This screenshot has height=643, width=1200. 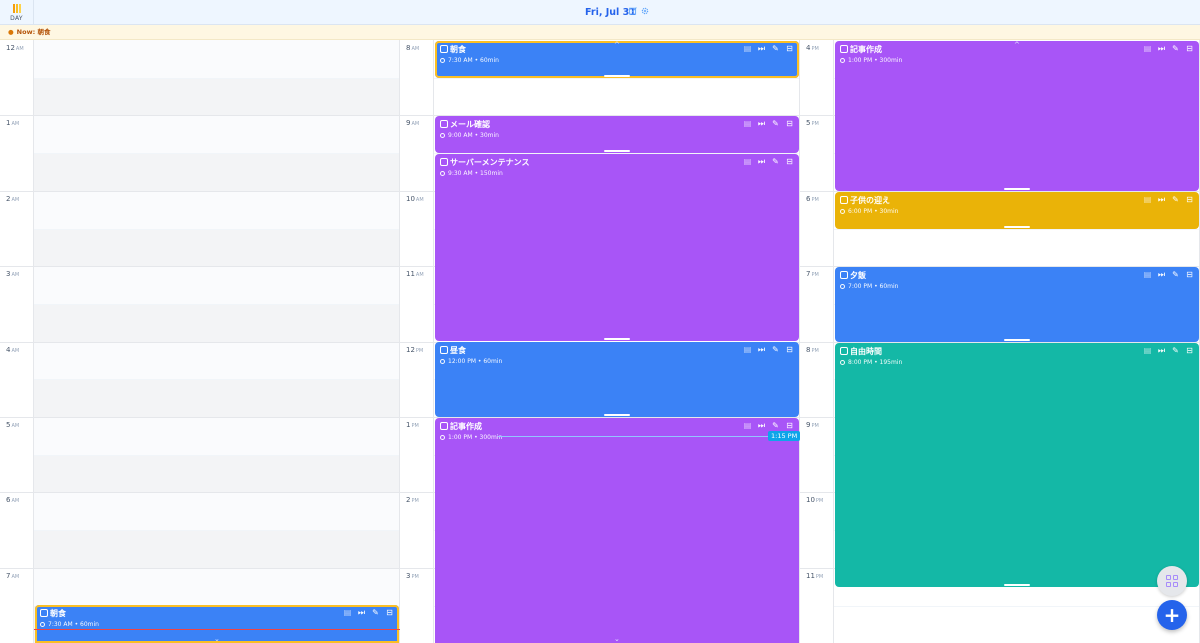 What do you see at coordinates (1172, 581) in the screenshot?
I see `apps-grid-button` at bounding box center [1172, 581].